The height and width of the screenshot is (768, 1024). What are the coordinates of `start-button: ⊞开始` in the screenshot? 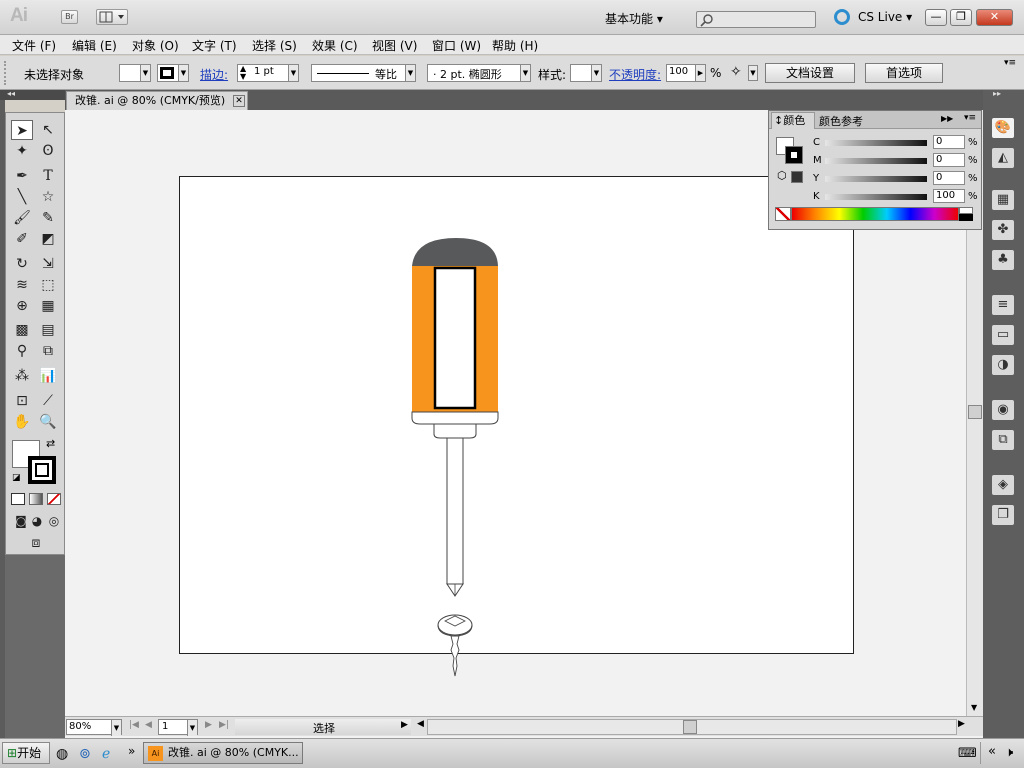 It's located at (26, 753).